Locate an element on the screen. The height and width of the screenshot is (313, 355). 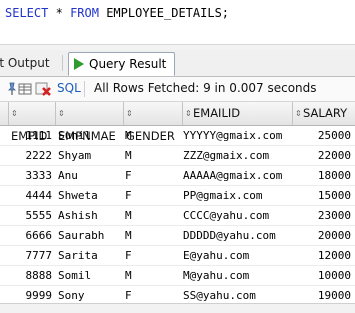
sql-keyword-from: FROM is located at coordinates (84, 13).